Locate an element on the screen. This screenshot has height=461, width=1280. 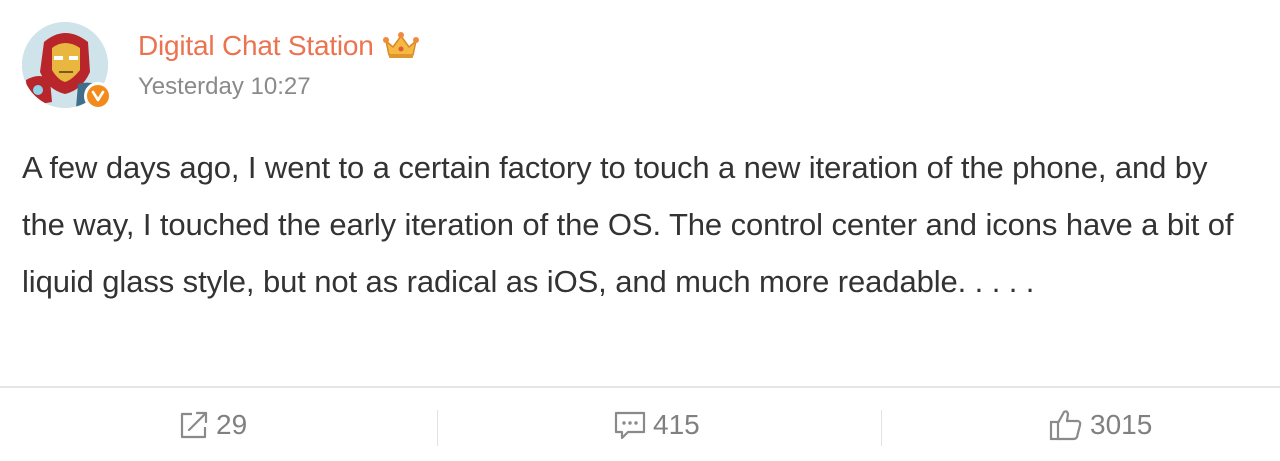
author-name-link: Digital Chat Station is located at coordinates (256, 46).